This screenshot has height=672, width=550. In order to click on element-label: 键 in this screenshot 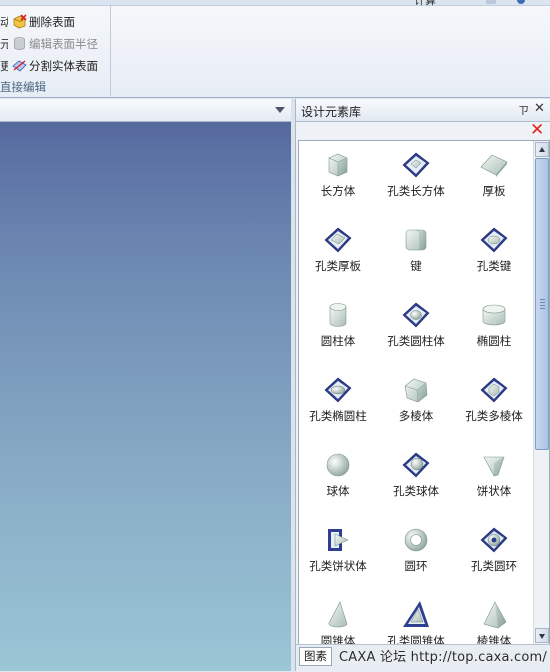, I will do `click(416, 266)`.